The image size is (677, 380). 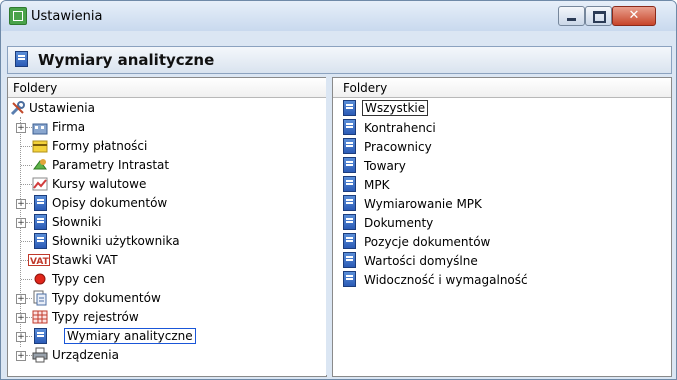 What do you see at coordinates (400, 128) in the screenshot?
I see `list-item-label: Kontrahenci` at bounding box center [400, 128].